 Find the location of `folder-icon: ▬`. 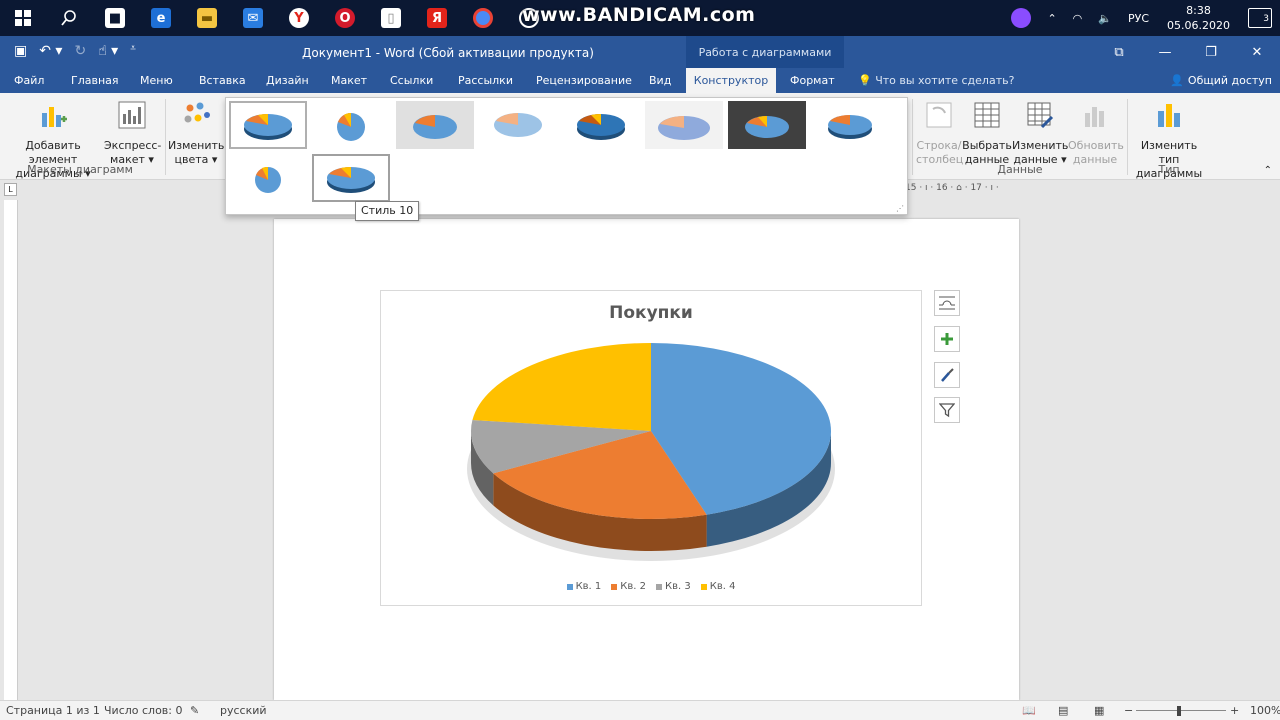

folder-icon: ▬ is located at coordinates (207, 18).